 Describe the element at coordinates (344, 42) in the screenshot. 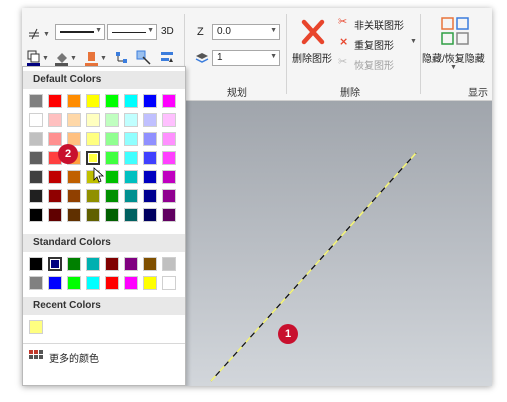

I see `duplicate-x-icon: ⨯` at that location.